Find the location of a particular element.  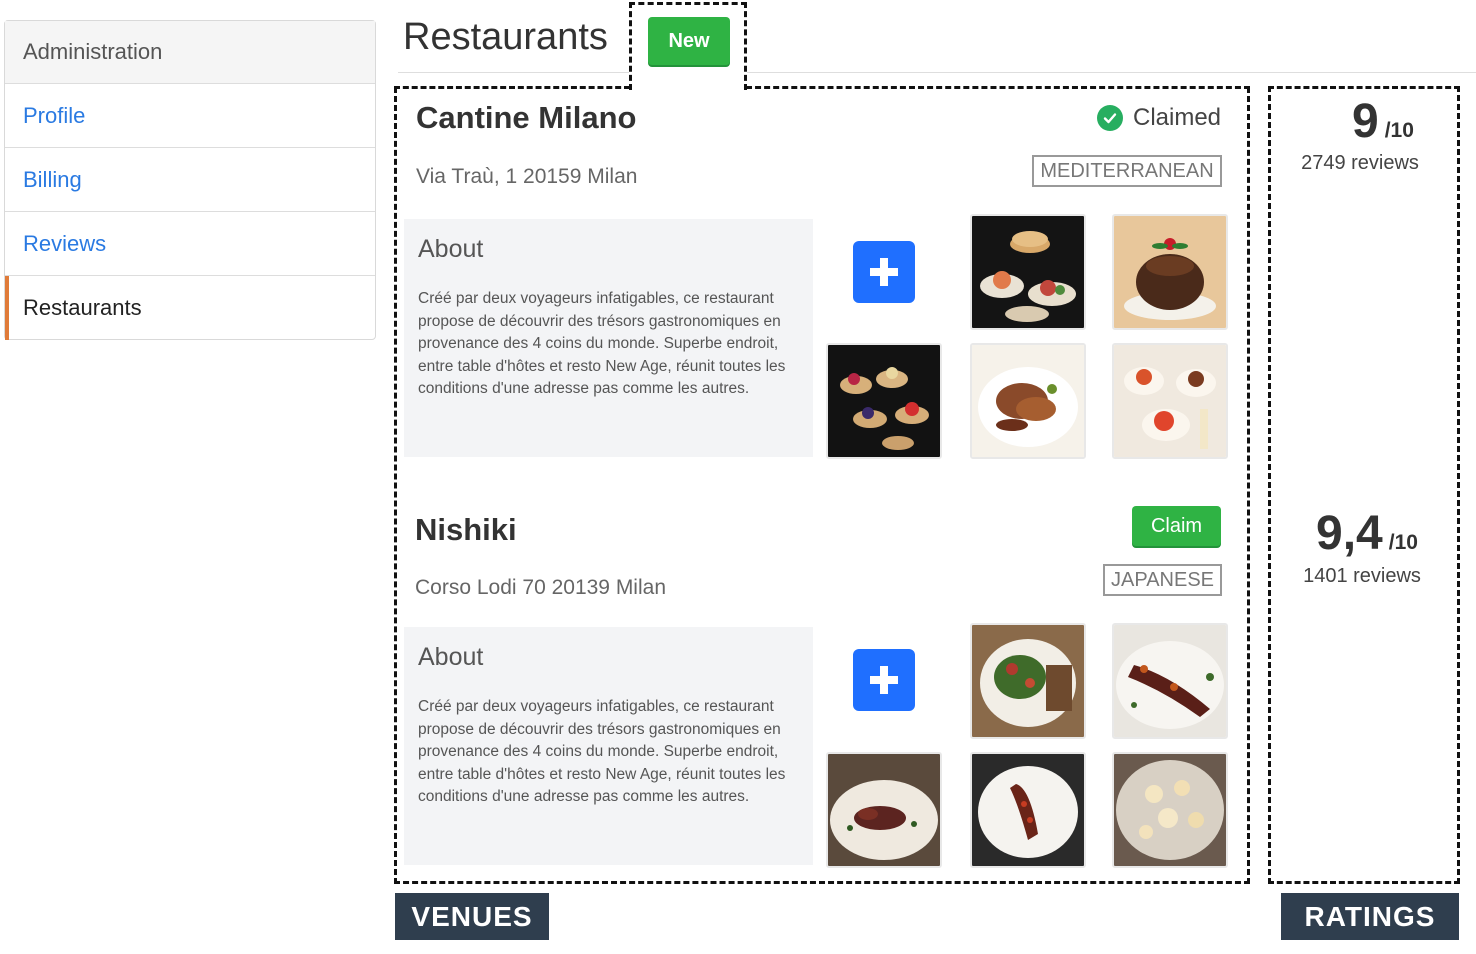

cuisine-tag: MEDITERRANEAN is located at coordinates (1127, 171).